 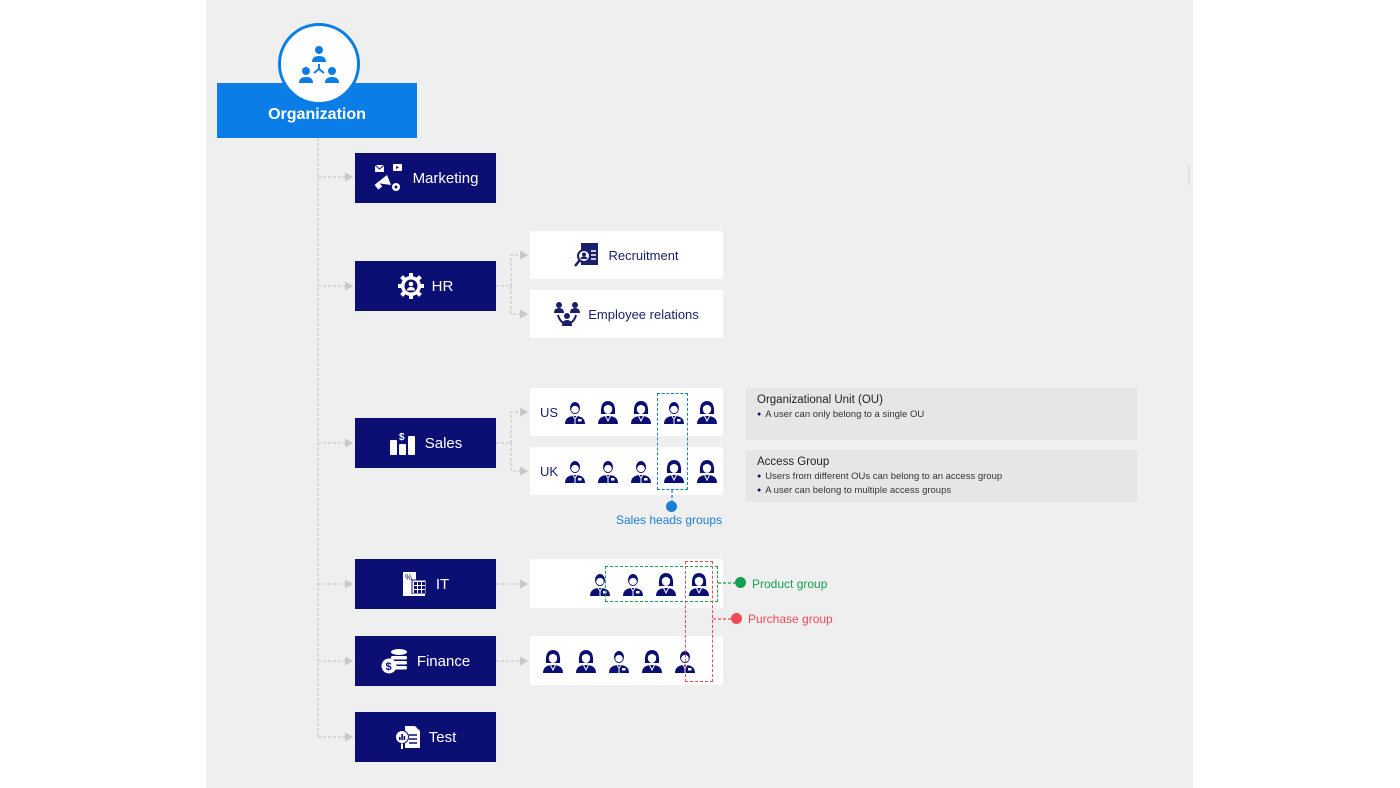 I want to click on calculator-doc-icon: %, so click(x=414, y=584).